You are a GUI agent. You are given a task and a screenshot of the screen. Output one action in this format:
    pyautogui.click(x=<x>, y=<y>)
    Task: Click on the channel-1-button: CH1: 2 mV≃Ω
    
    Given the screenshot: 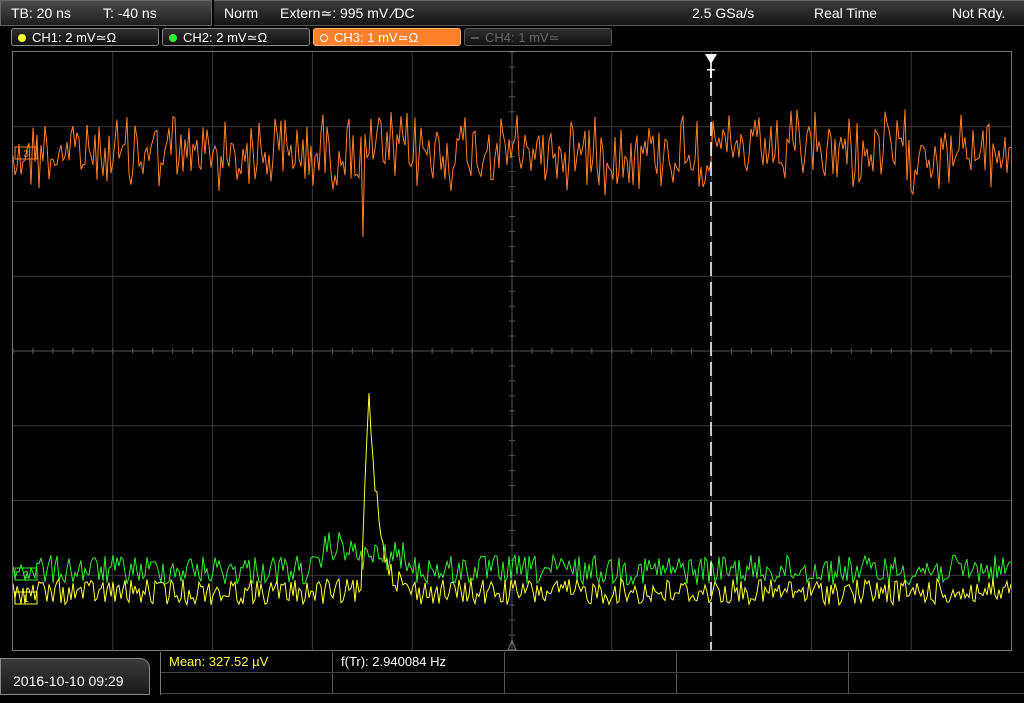 What is the action you would take?
    pyautogui.click(x=85, y=37)
    